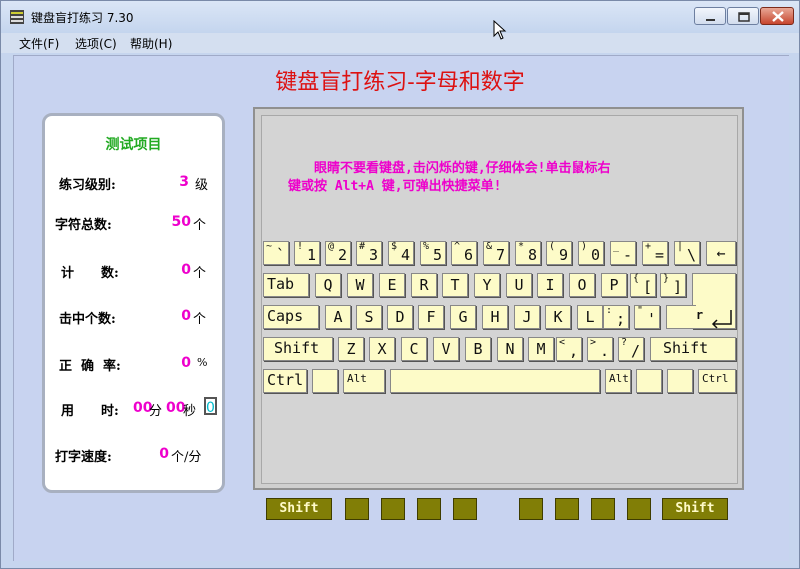 This screenshot has width=800, height=569. I want to click on key-alt-right: Alt, so click(618, 381).